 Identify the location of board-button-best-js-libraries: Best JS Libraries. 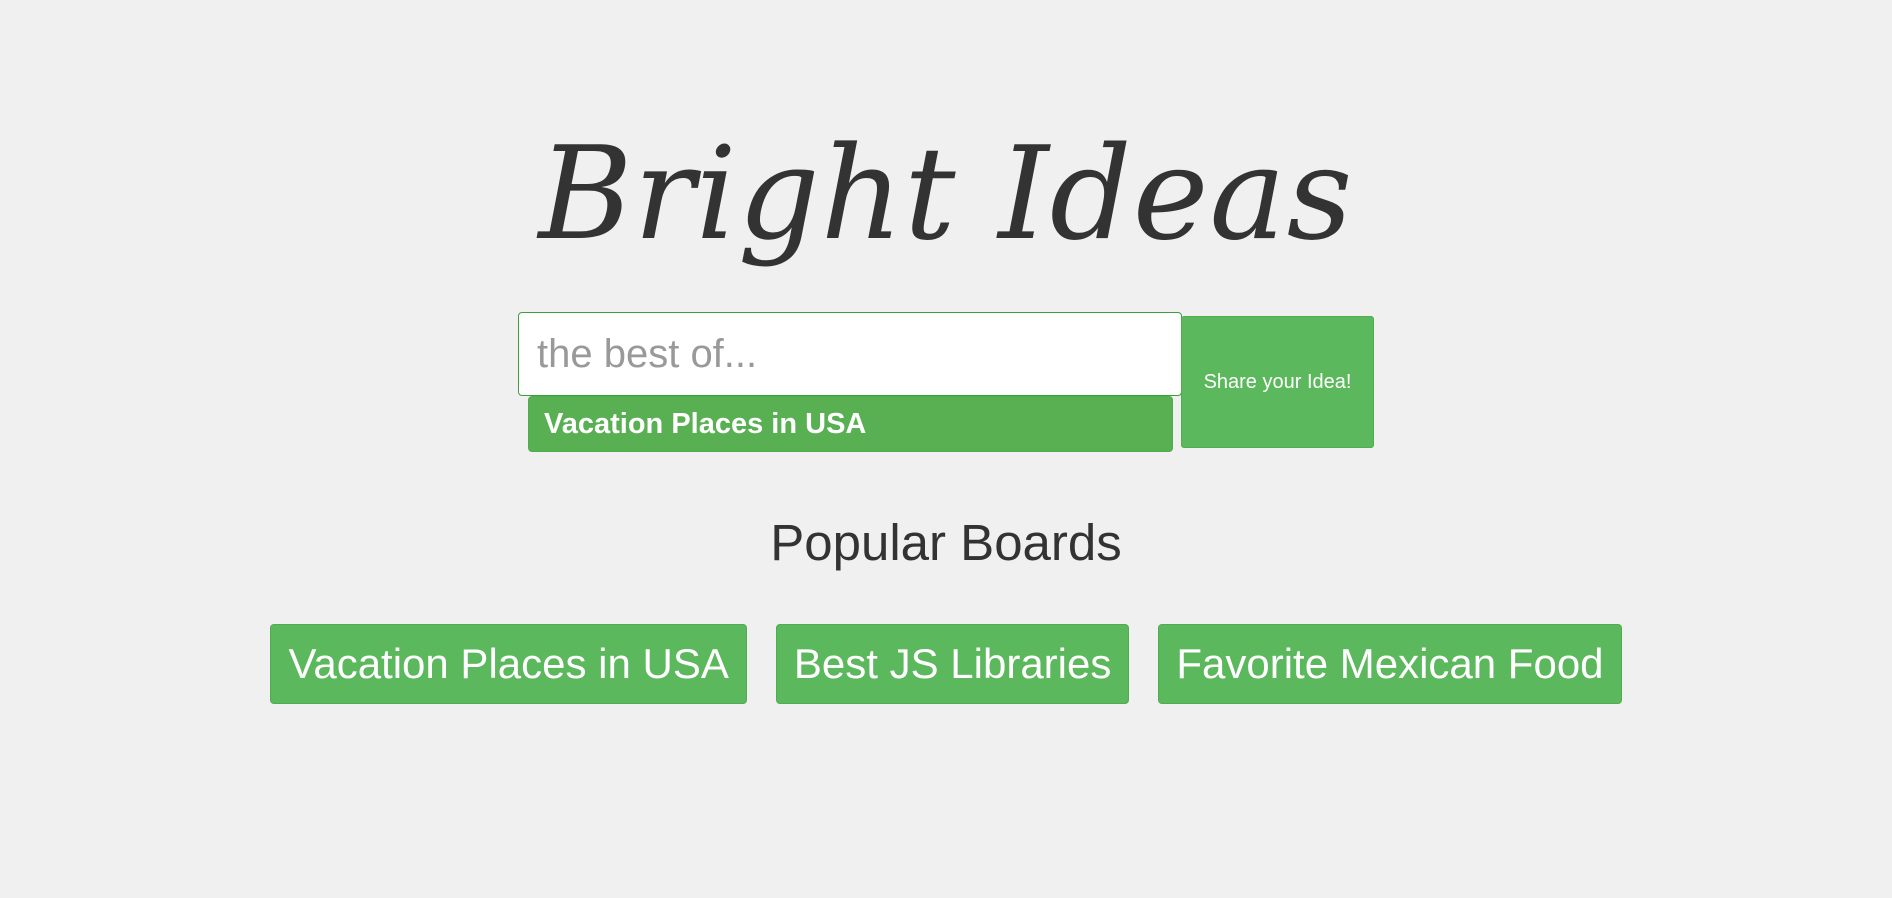
(952, 664).